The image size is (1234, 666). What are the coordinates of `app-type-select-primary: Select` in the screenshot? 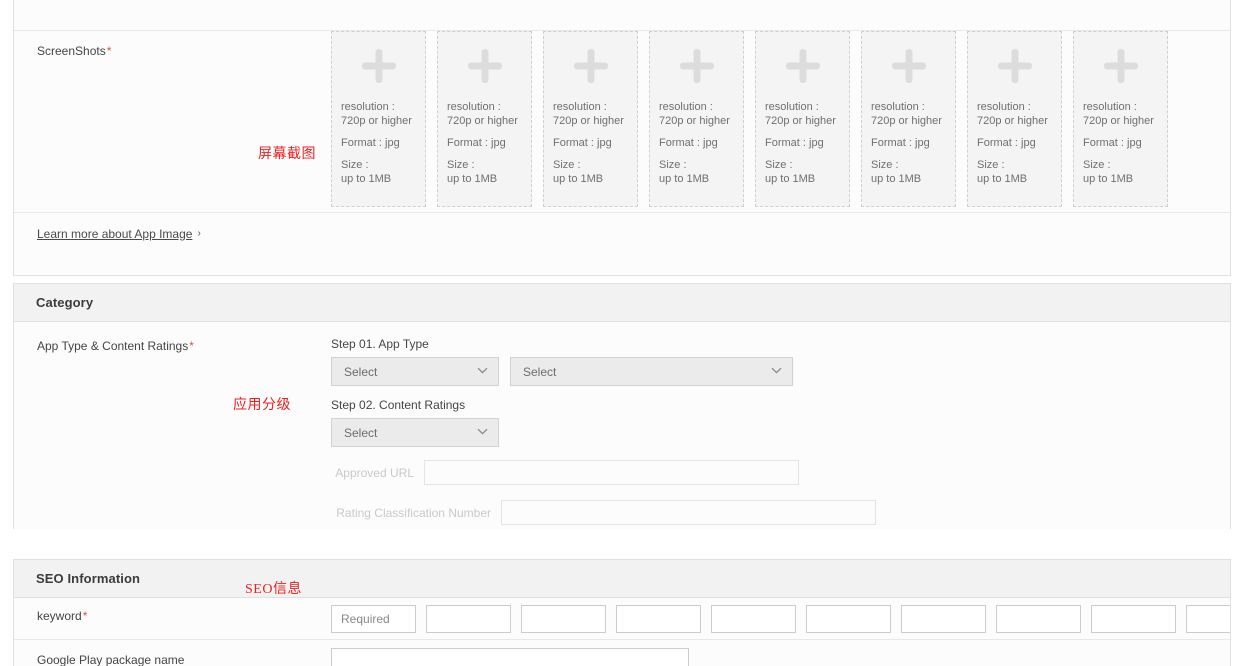 It's located at (415, 371).